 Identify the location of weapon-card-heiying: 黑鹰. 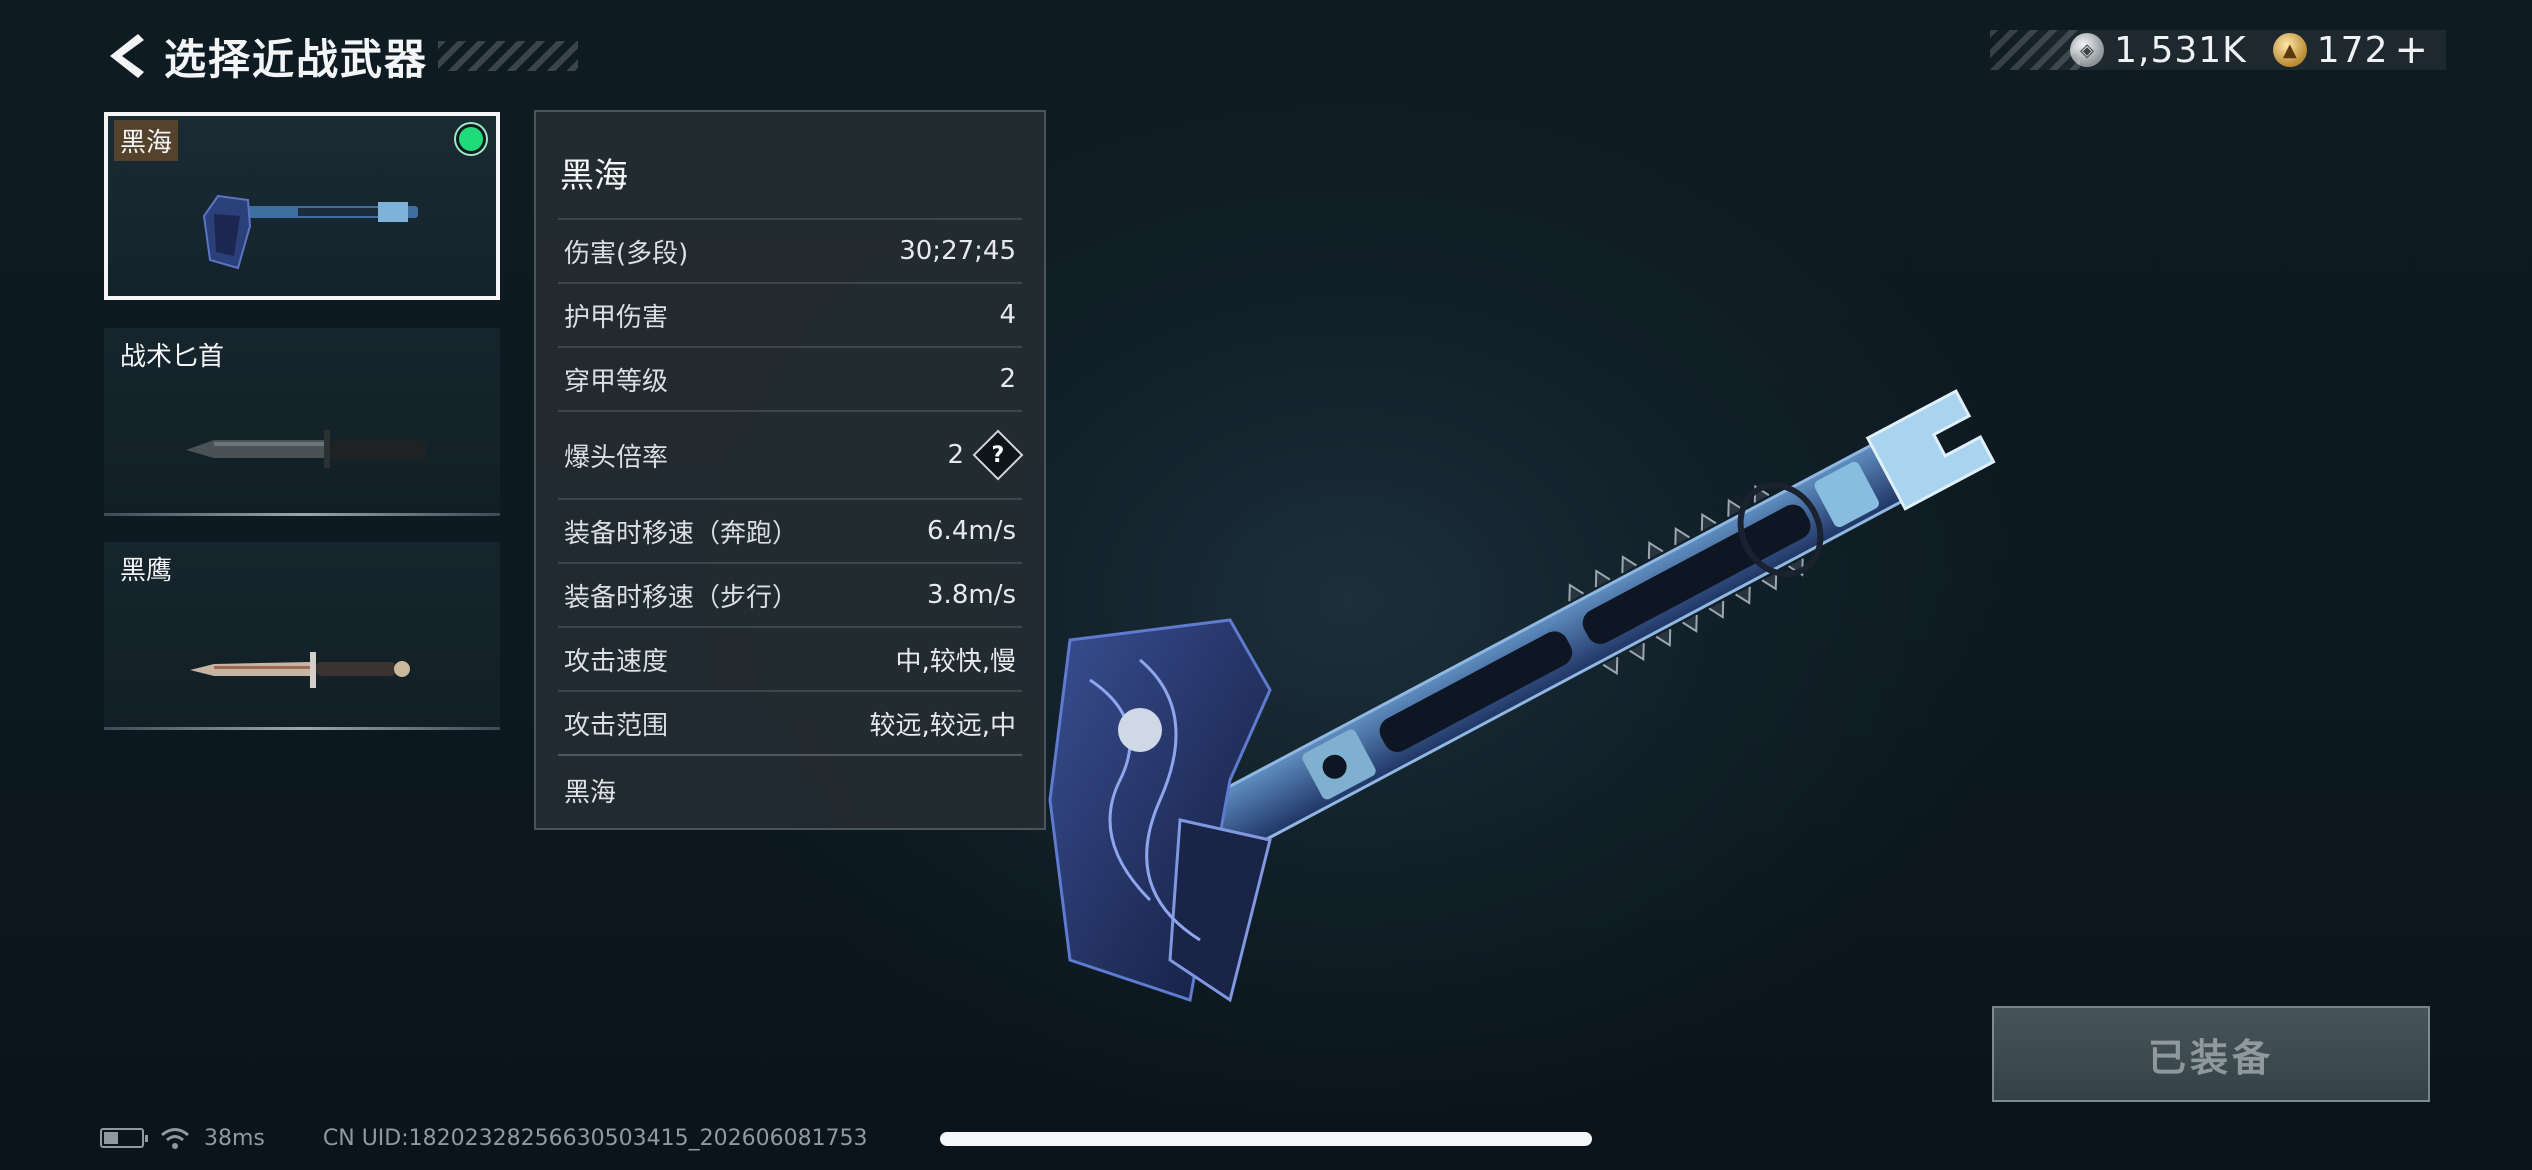
(302, 636).